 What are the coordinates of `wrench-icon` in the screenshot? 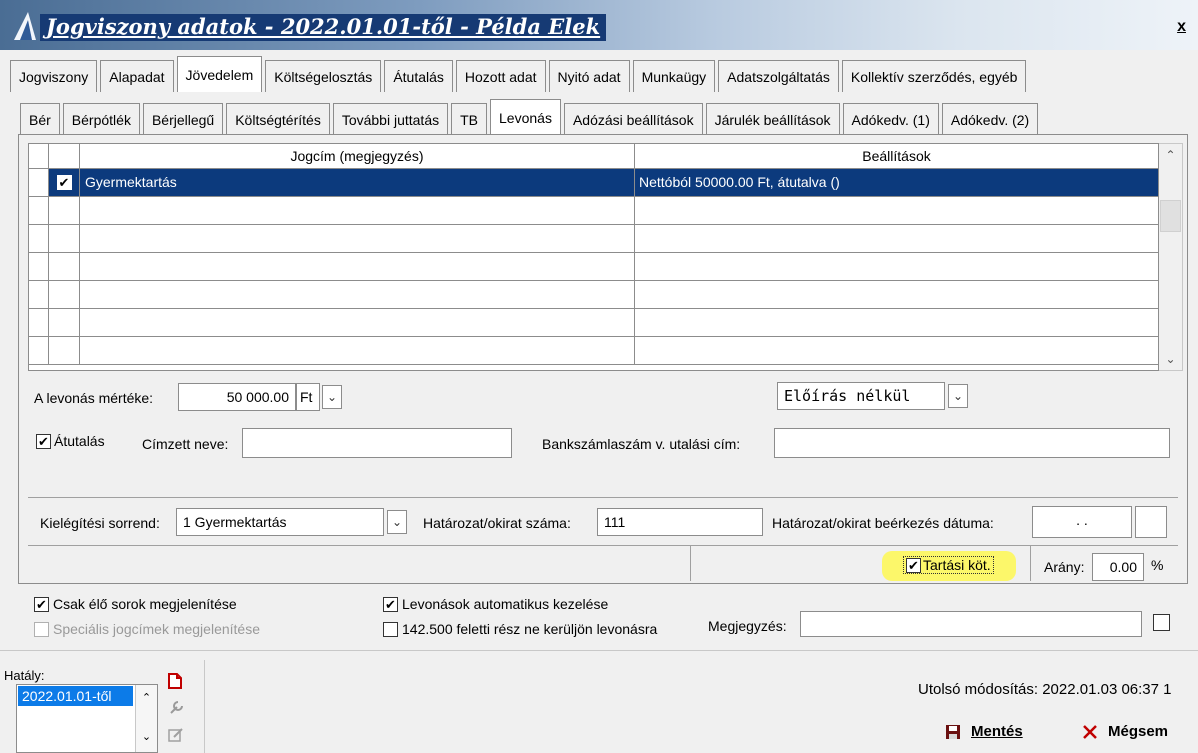 It's located at (176, 708).